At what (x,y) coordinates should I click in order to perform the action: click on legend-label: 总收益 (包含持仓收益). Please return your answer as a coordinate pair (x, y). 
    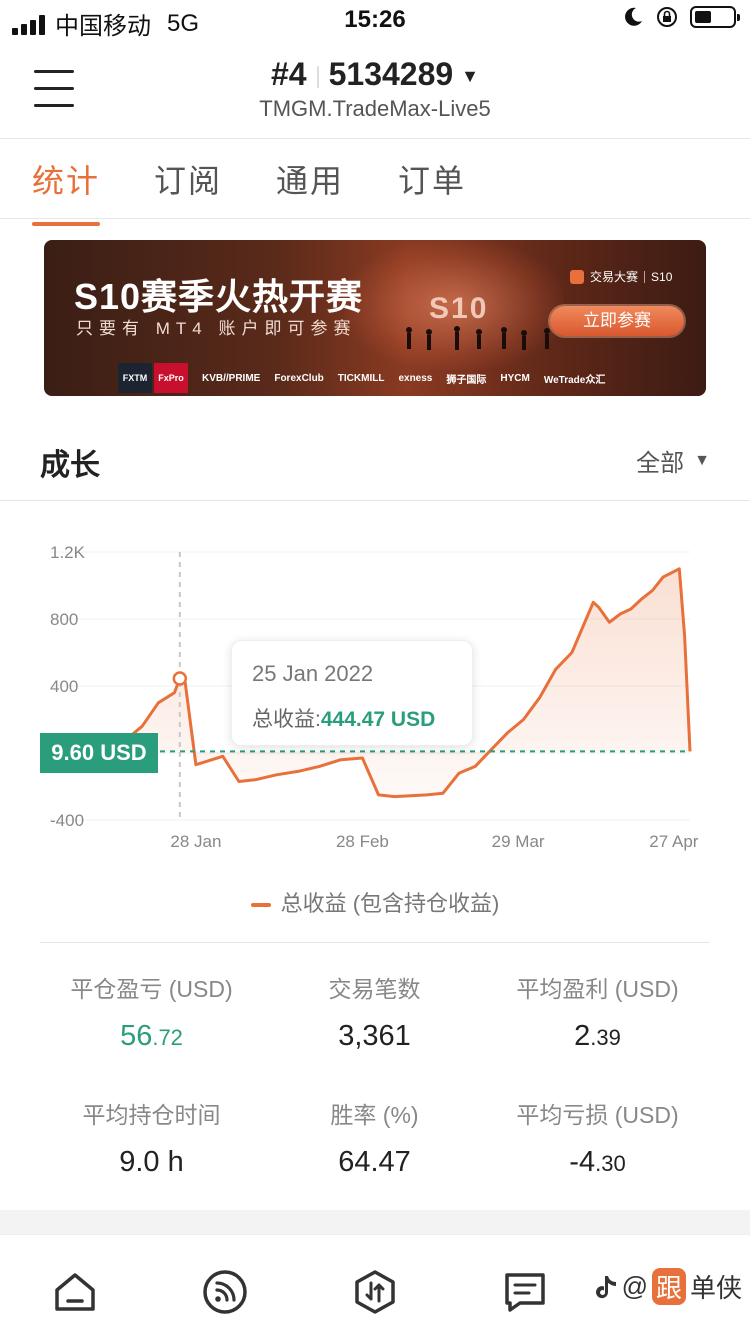
    Looking at the image, I should click on (390, 903).